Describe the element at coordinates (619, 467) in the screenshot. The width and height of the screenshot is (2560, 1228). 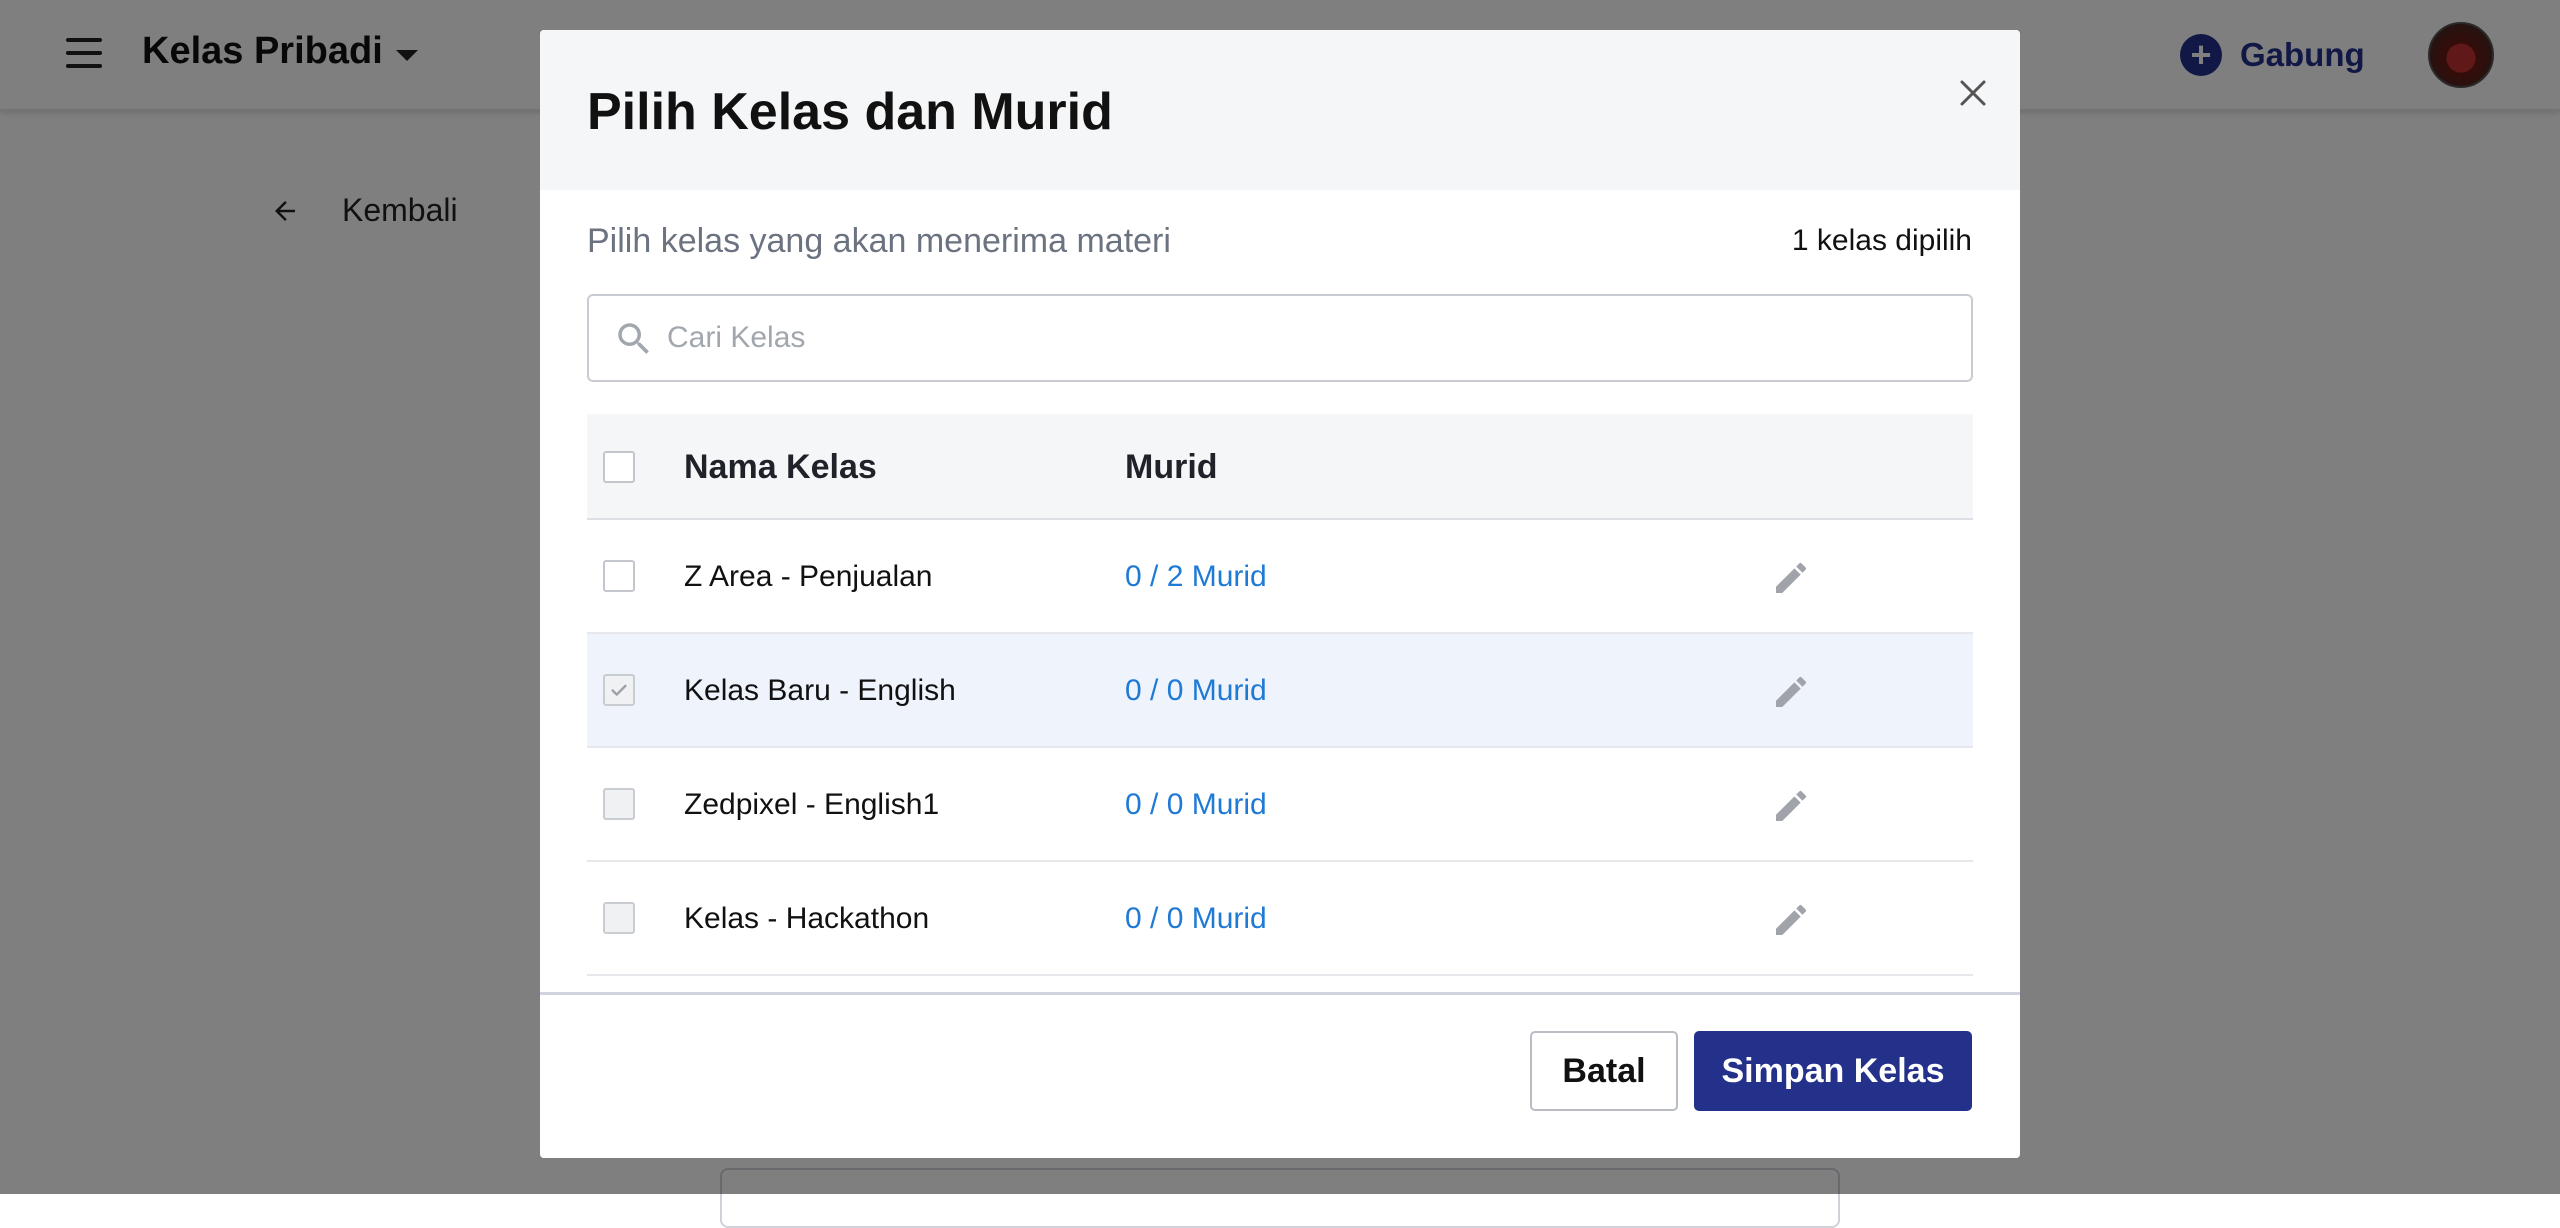
I see `select-all-checkbox` at that location.